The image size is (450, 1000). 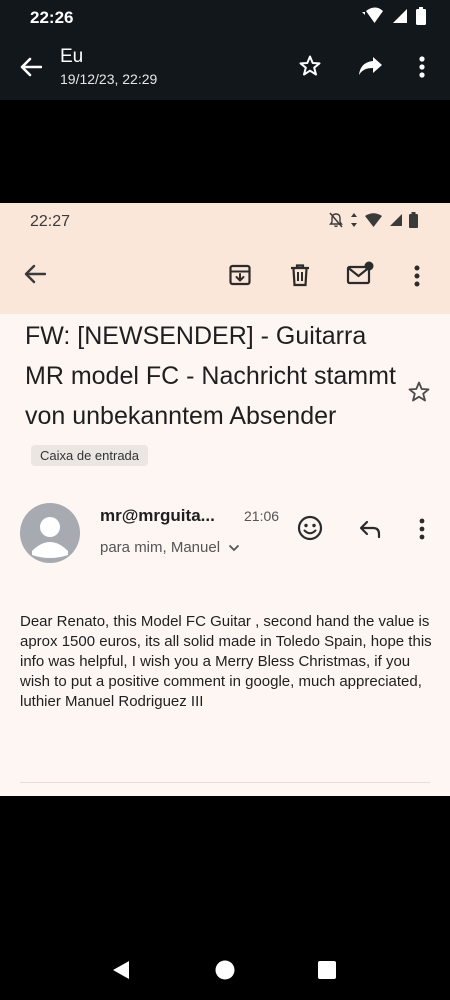 What do you see at coordinates (240, 275) in the screenshot?
I see `archive-icon` at bounding box center [240, 275].